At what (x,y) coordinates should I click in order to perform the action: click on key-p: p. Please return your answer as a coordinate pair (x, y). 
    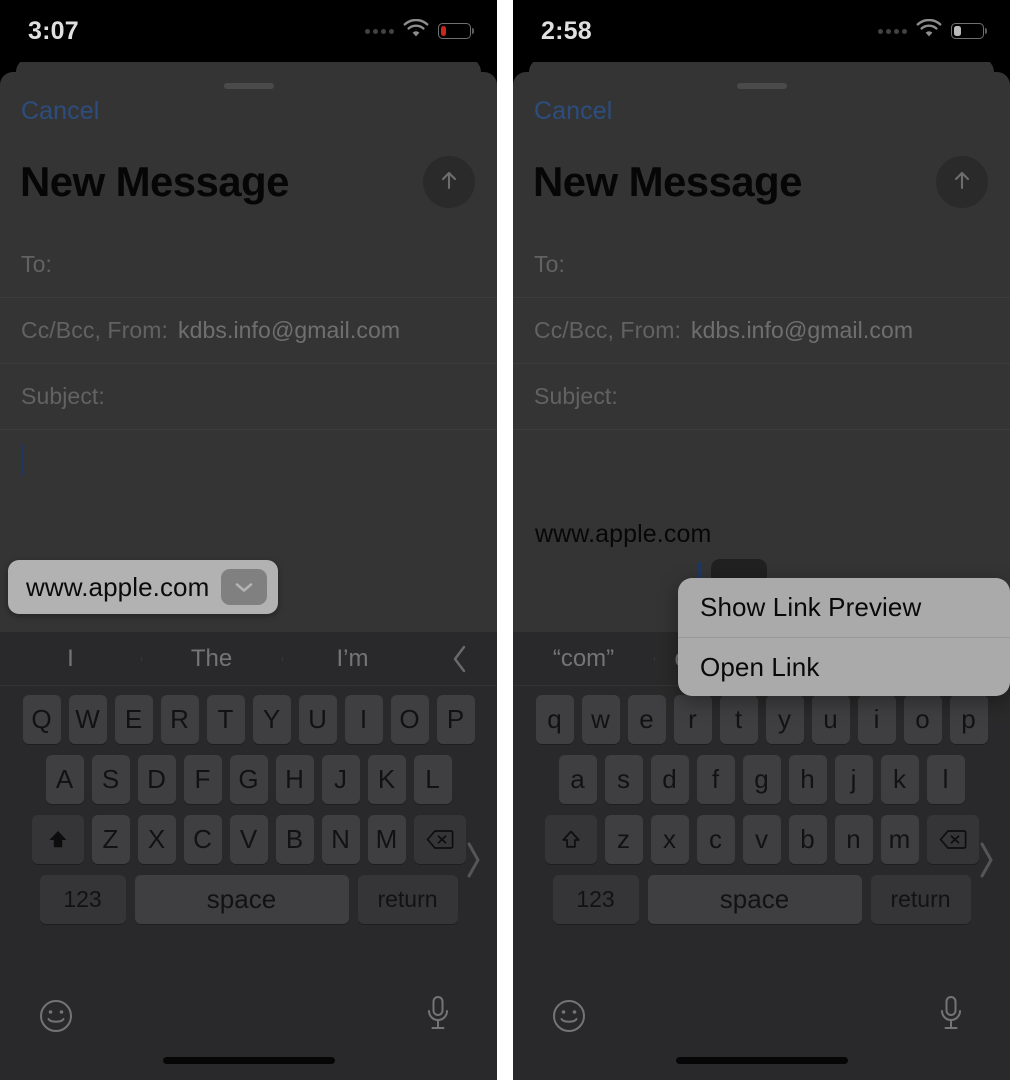
    Looking at the image, I should click on (968, 719).